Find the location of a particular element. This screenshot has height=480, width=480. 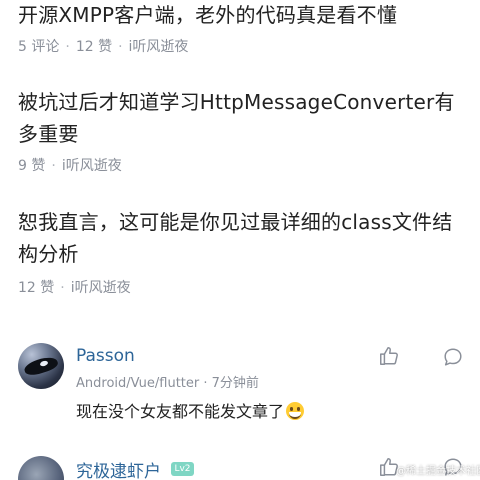

user-tags: Android/Vue/flutter is located at coordinates (138, 383).